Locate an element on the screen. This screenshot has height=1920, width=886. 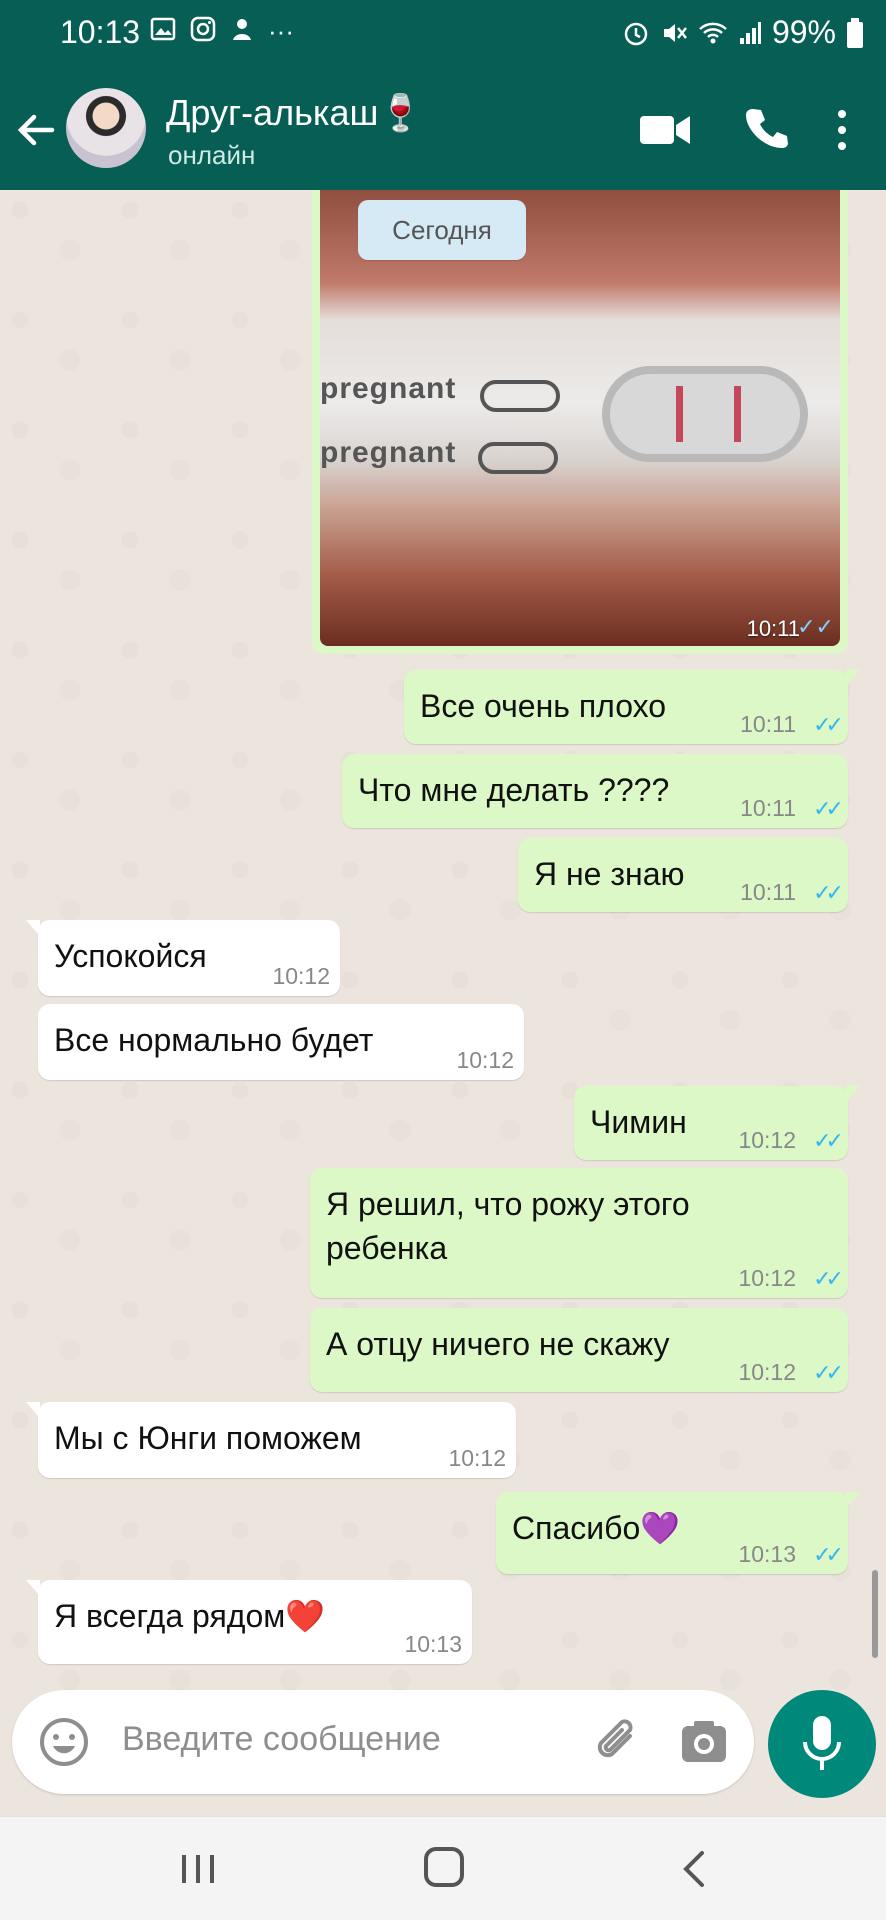
scrollbar is located at coordinates (875, 1614).